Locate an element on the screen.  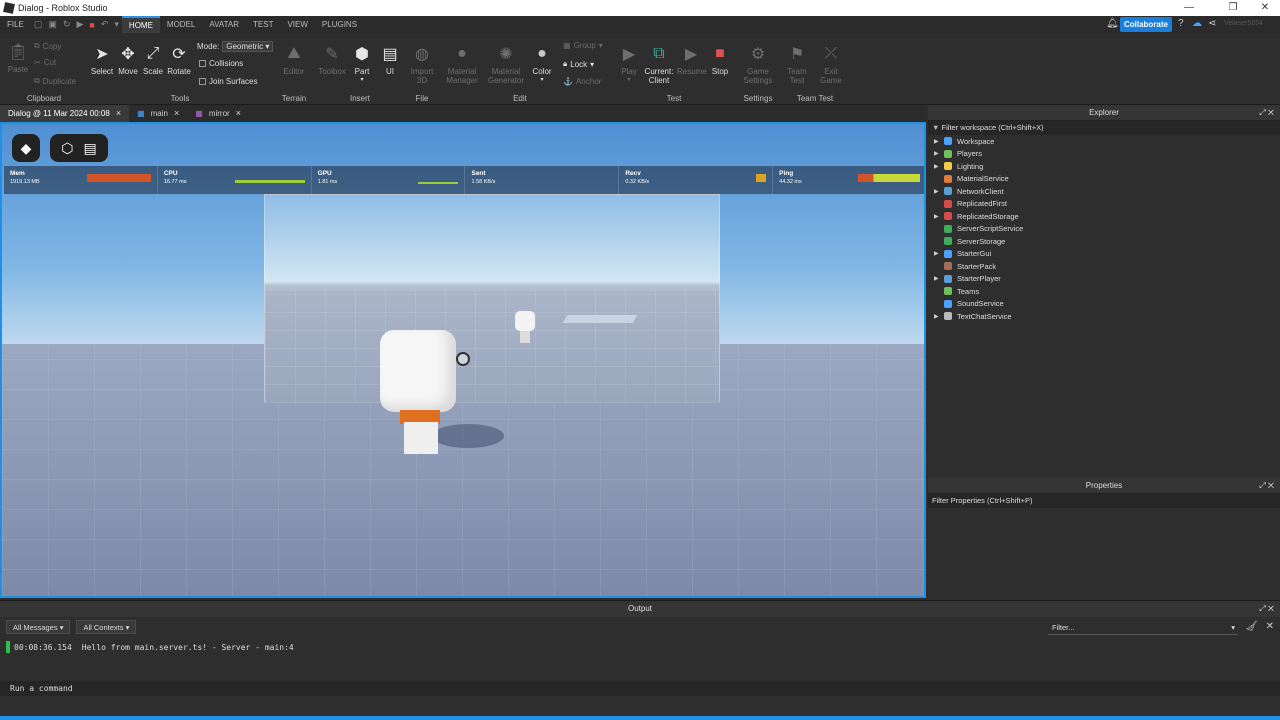
new-file-icon: ▢ is located at coordinates (38, 24).